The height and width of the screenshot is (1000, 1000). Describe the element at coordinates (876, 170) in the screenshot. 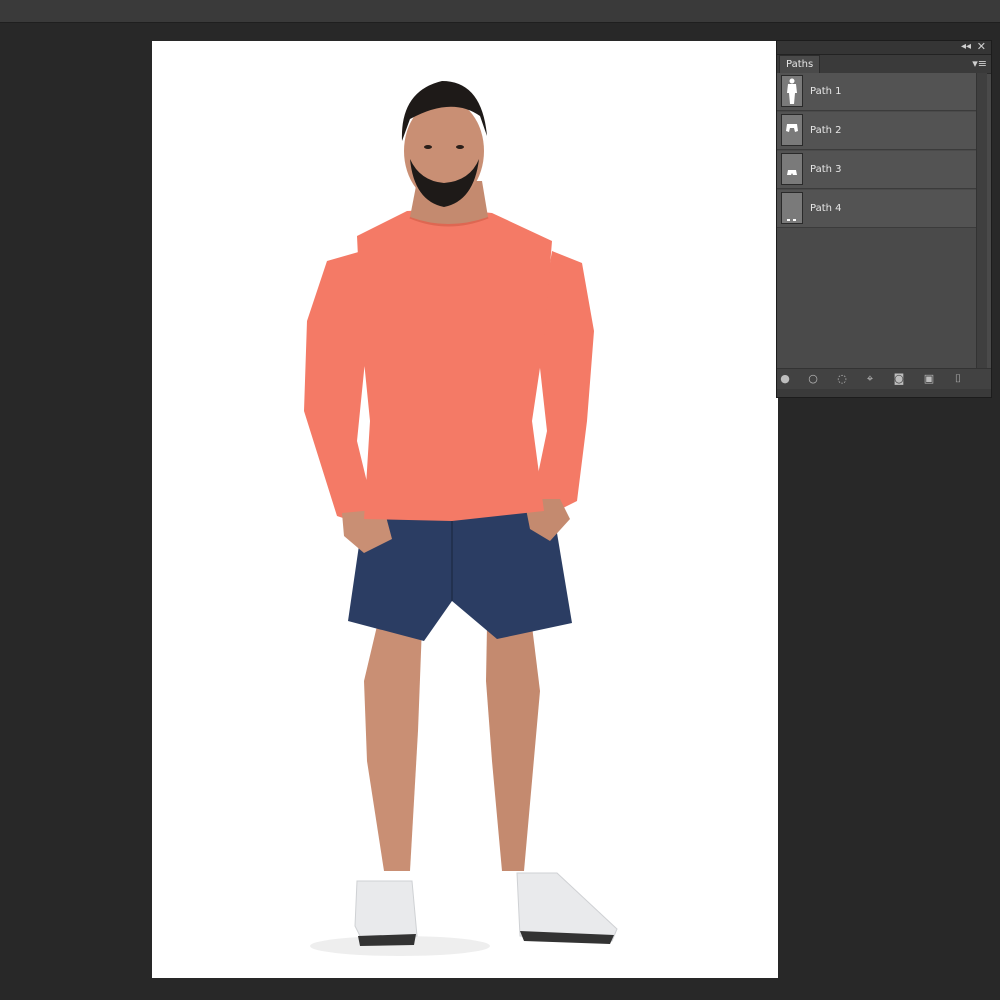

I see `path-row-3: Path 3` at that location.